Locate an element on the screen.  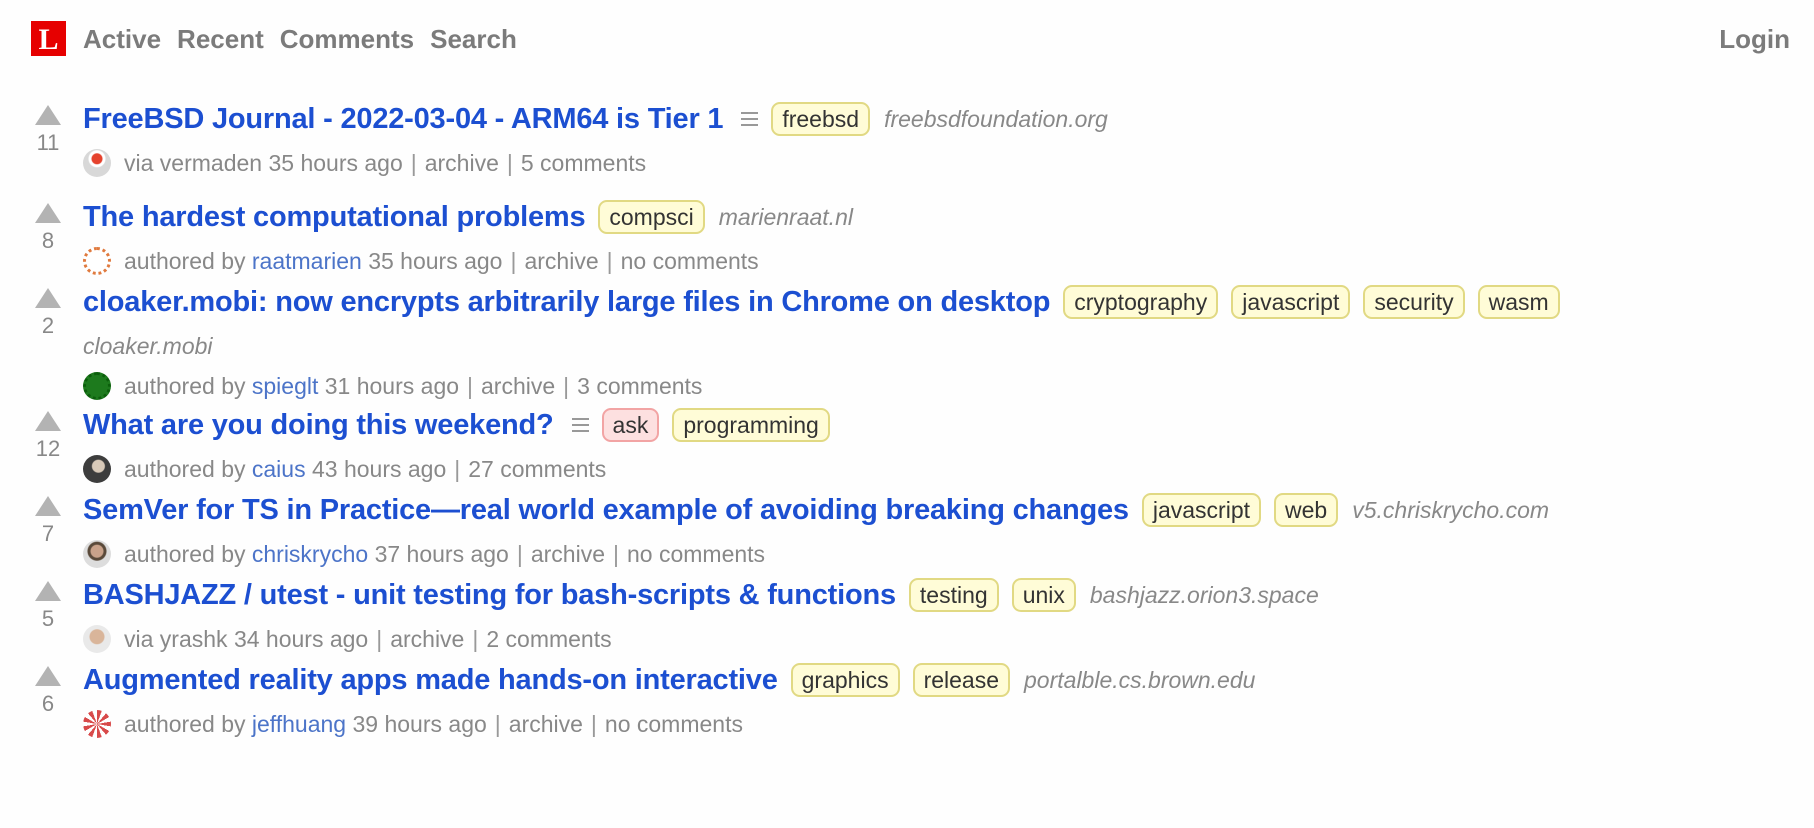
login-link: Login is located at coordinates (1754, 39).